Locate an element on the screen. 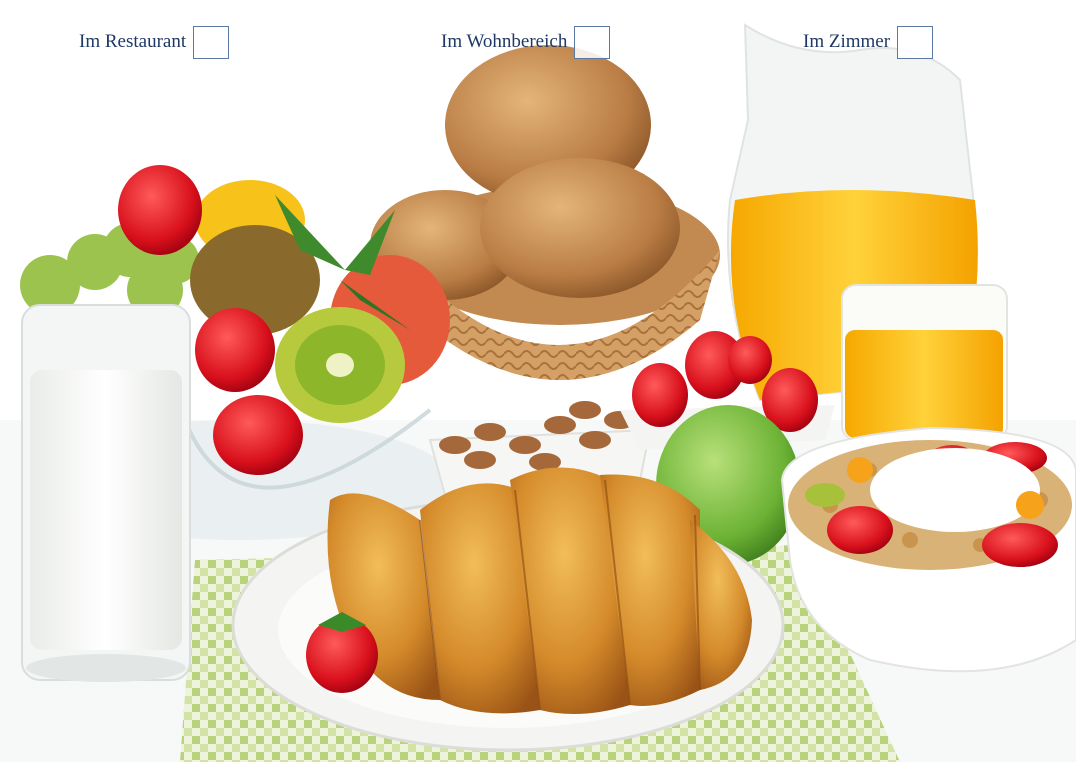  option-wohnbereich-checkbox is located at coordinates (592, 42).